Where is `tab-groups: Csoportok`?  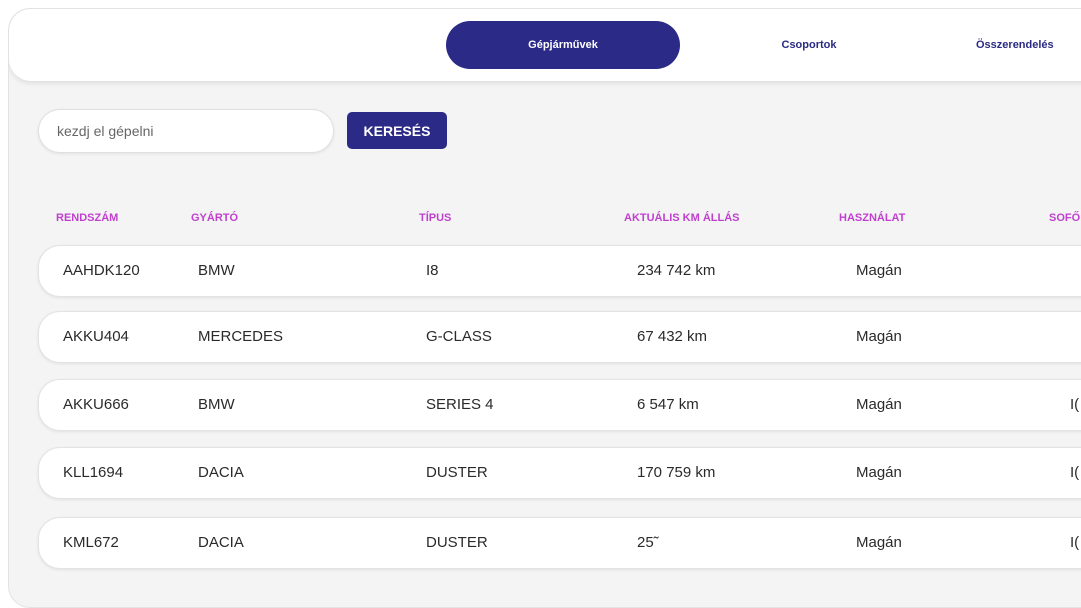 tab-groups: Csoportok is located at coordinates (809, 45).